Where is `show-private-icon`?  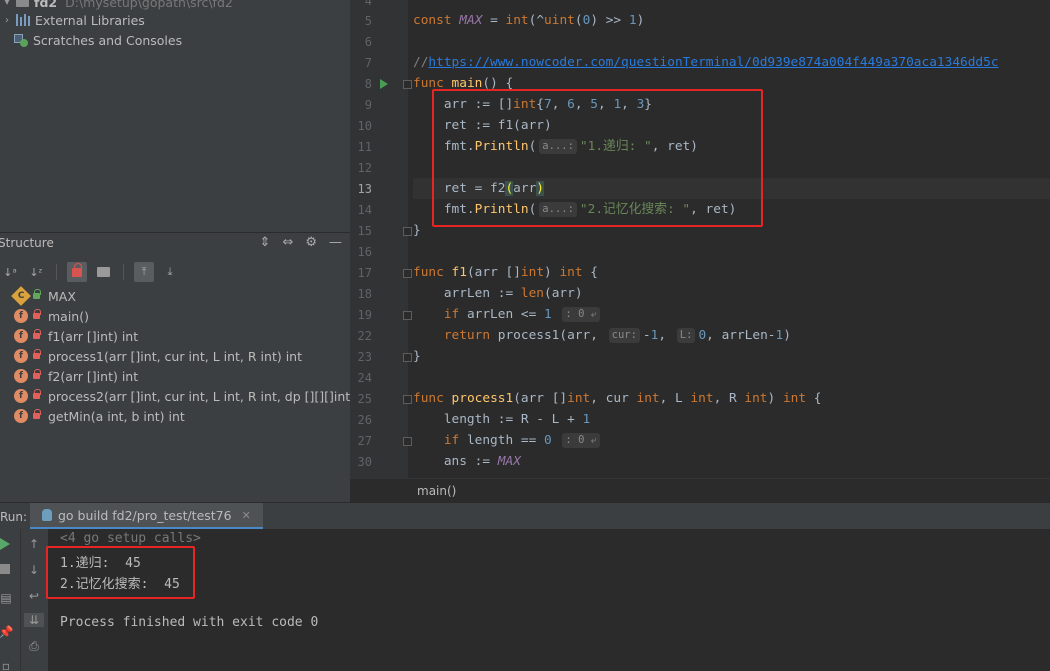
show-private-icon is located at coordinates (77, 272).